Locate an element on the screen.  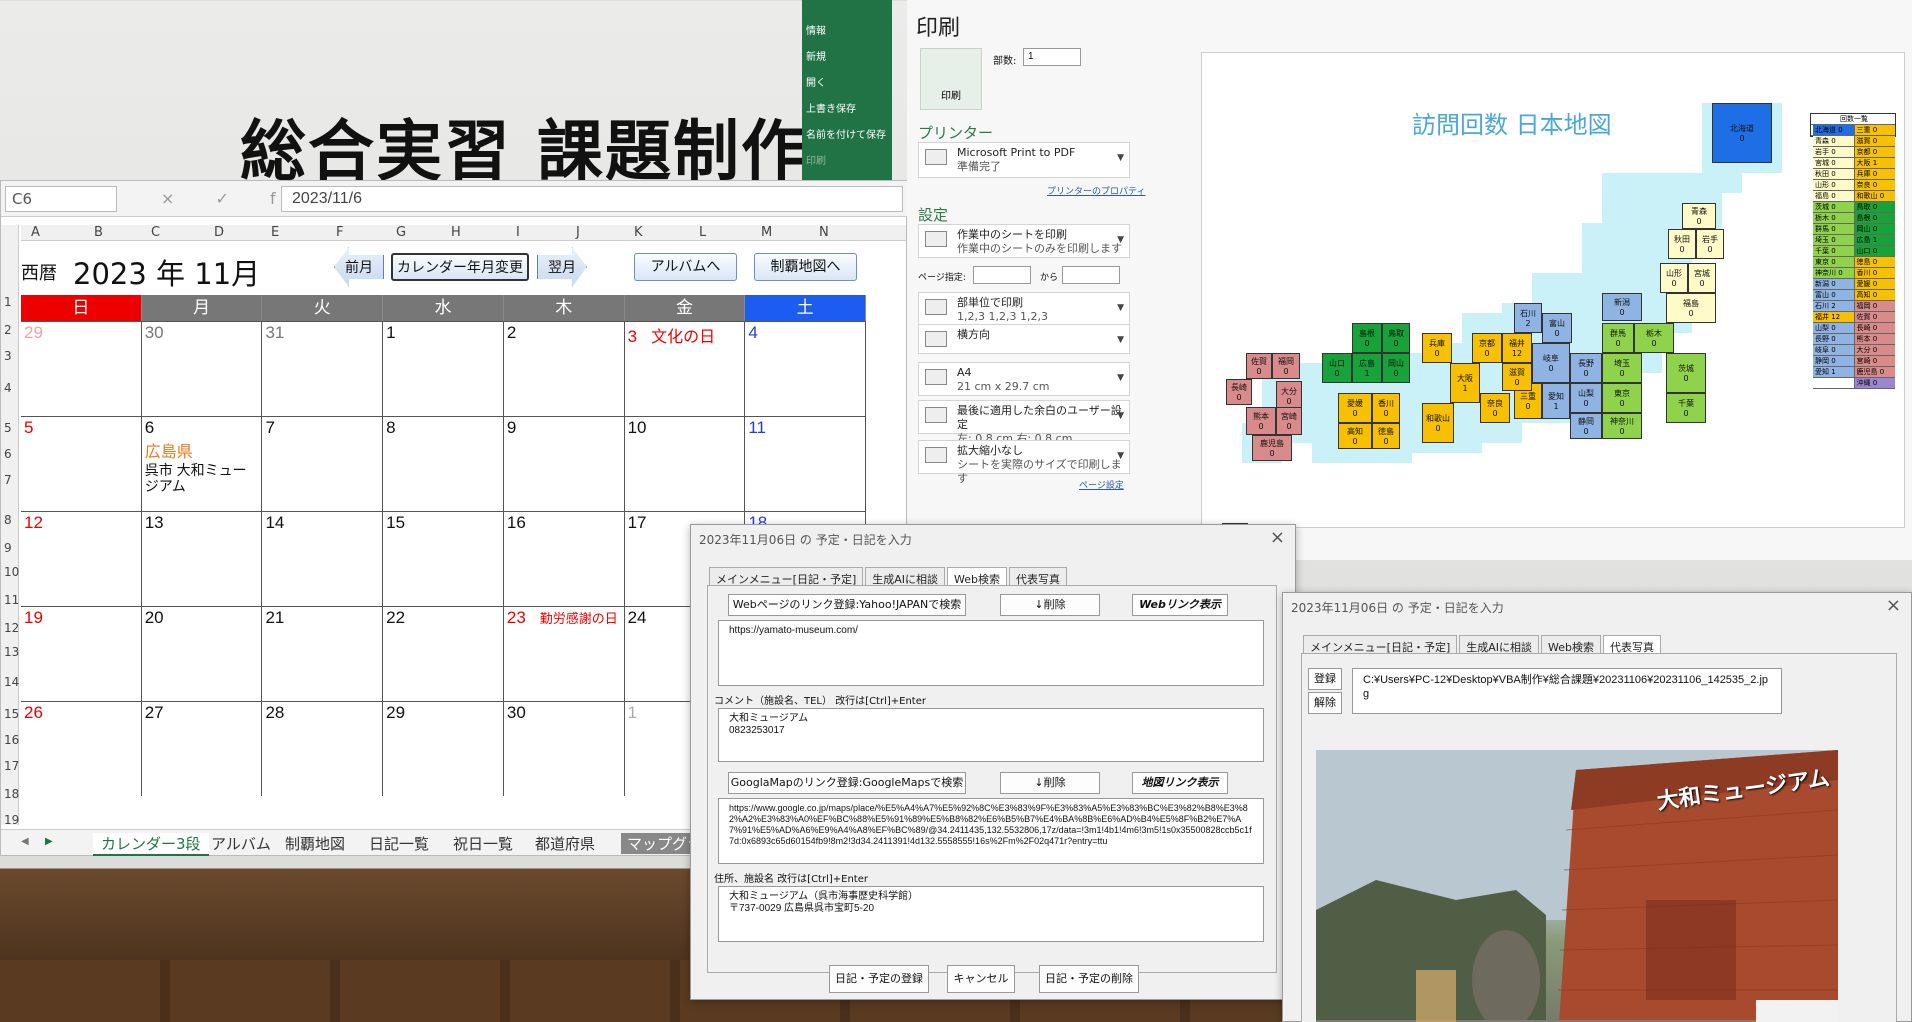
day-cell: 3 文化の日 is located at coordinates (685, 369).